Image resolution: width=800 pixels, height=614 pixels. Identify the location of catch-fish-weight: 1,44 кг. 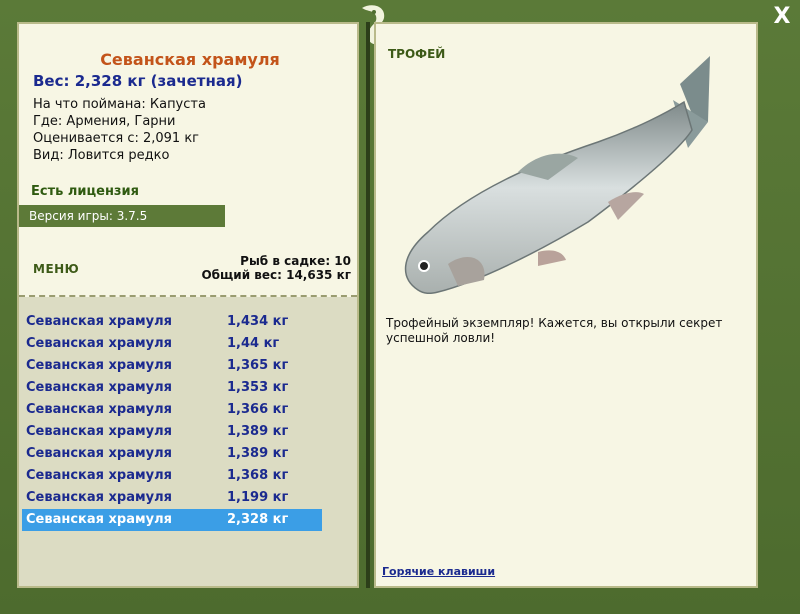
(253, 343).